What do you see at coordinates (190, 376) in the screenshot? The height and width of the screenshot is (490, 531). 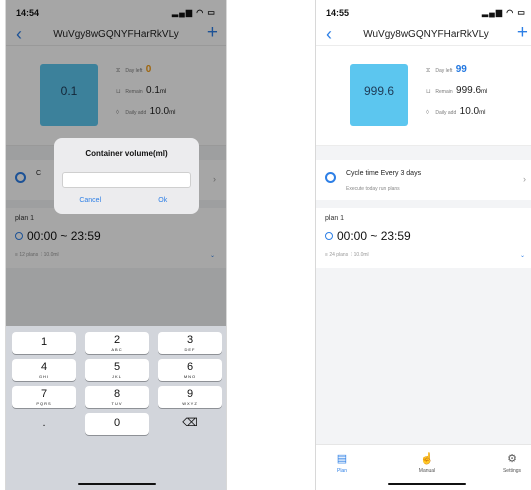 I see `key-letters: MNO` at bounding box center [190, 376].